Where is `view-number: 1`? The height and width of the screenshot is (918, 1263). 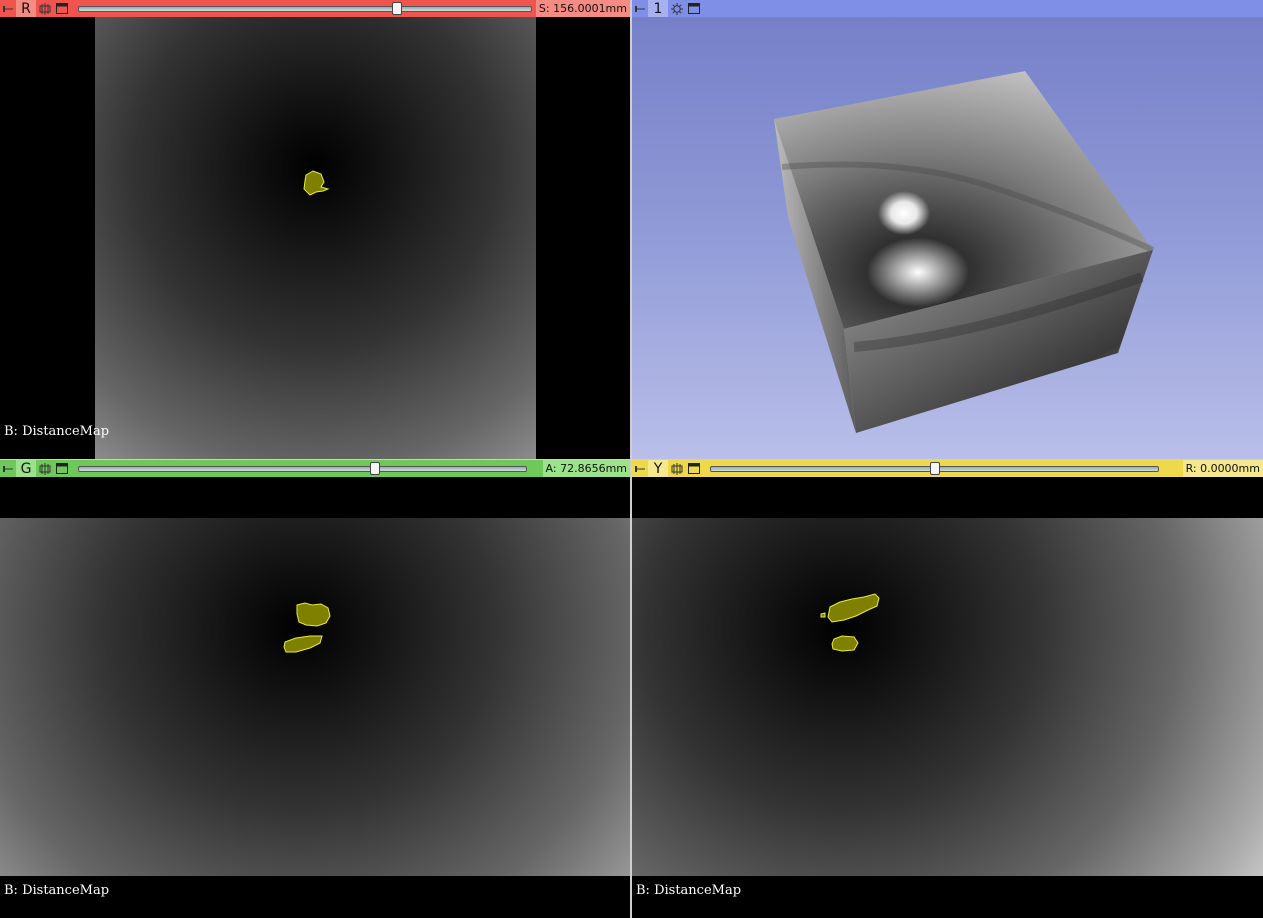
view-number: 1 is located at coordinates (658, 8).